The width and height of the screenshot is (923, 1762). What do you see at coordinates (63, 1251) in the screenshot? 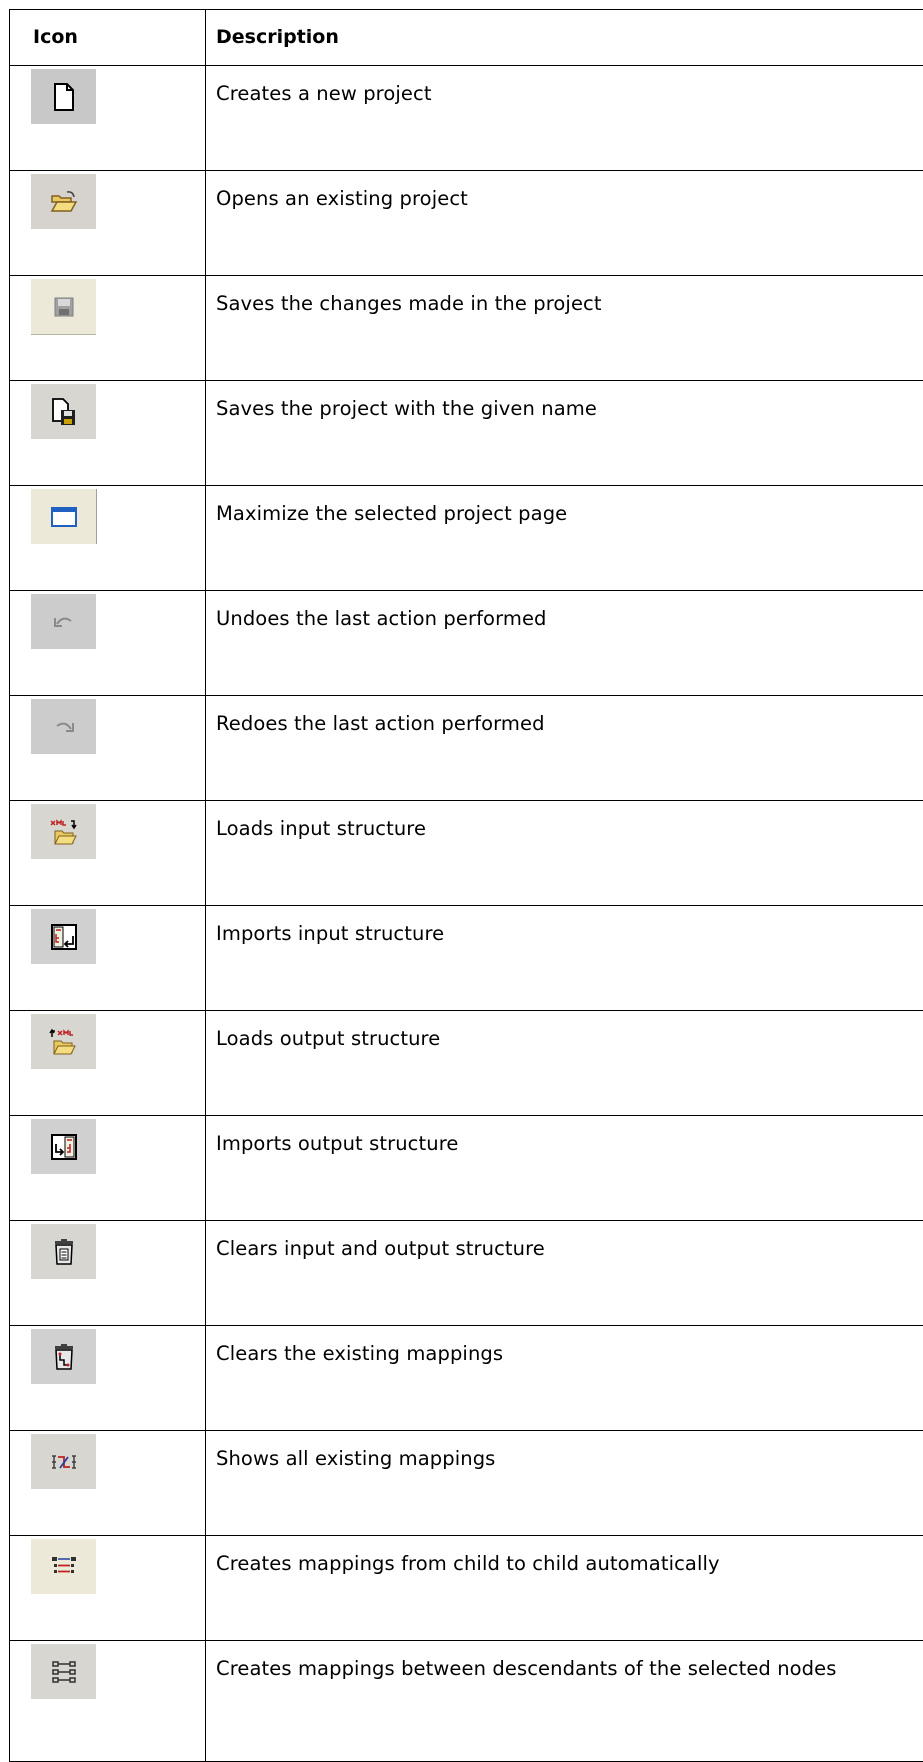
I see `clear-structures-icon` at bounding box center [63, 1251].